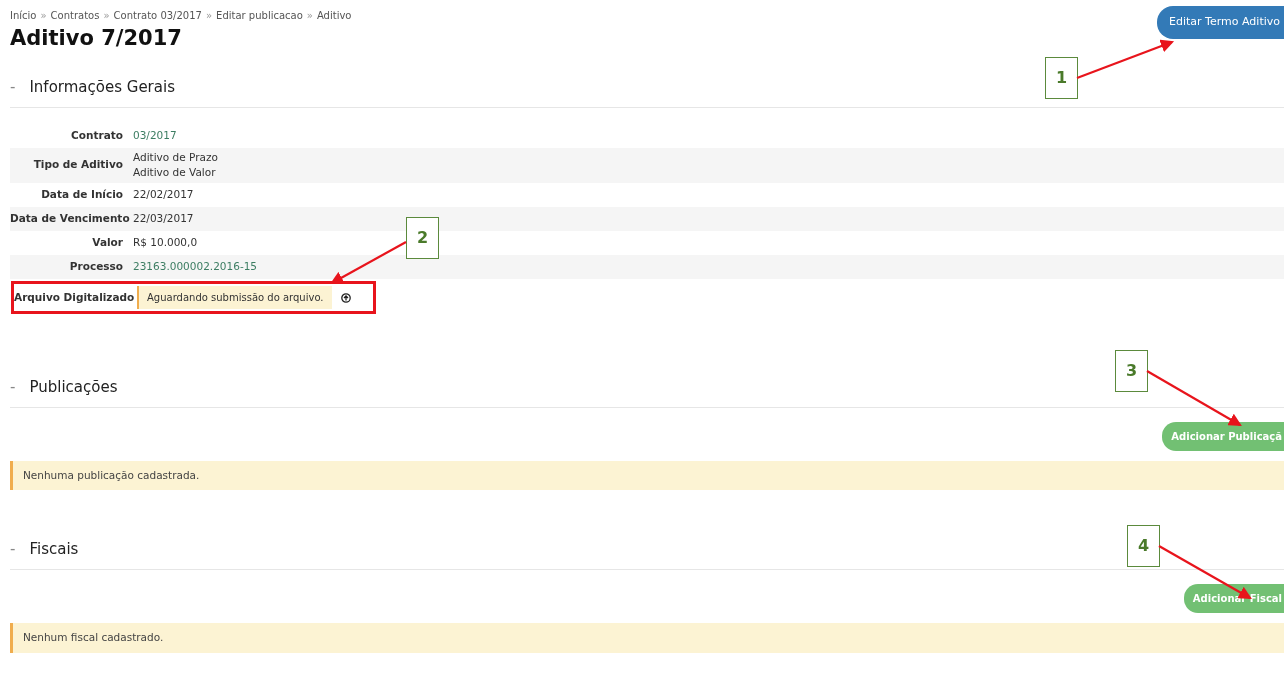  What do you see at coordinates (107, 243) in the screenshot?
I see `field-label: Valor` at bounding box center [107, 243].